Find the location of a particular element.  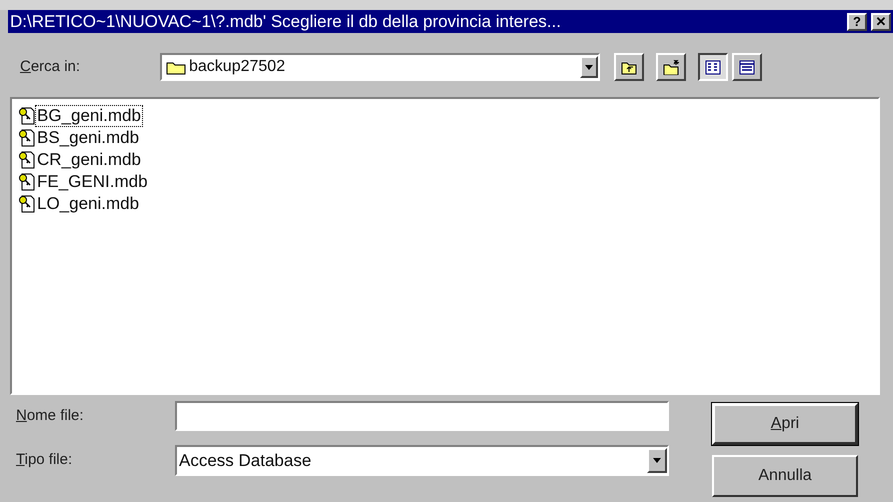

new-folder-icon is located at coordinates (671, 67).